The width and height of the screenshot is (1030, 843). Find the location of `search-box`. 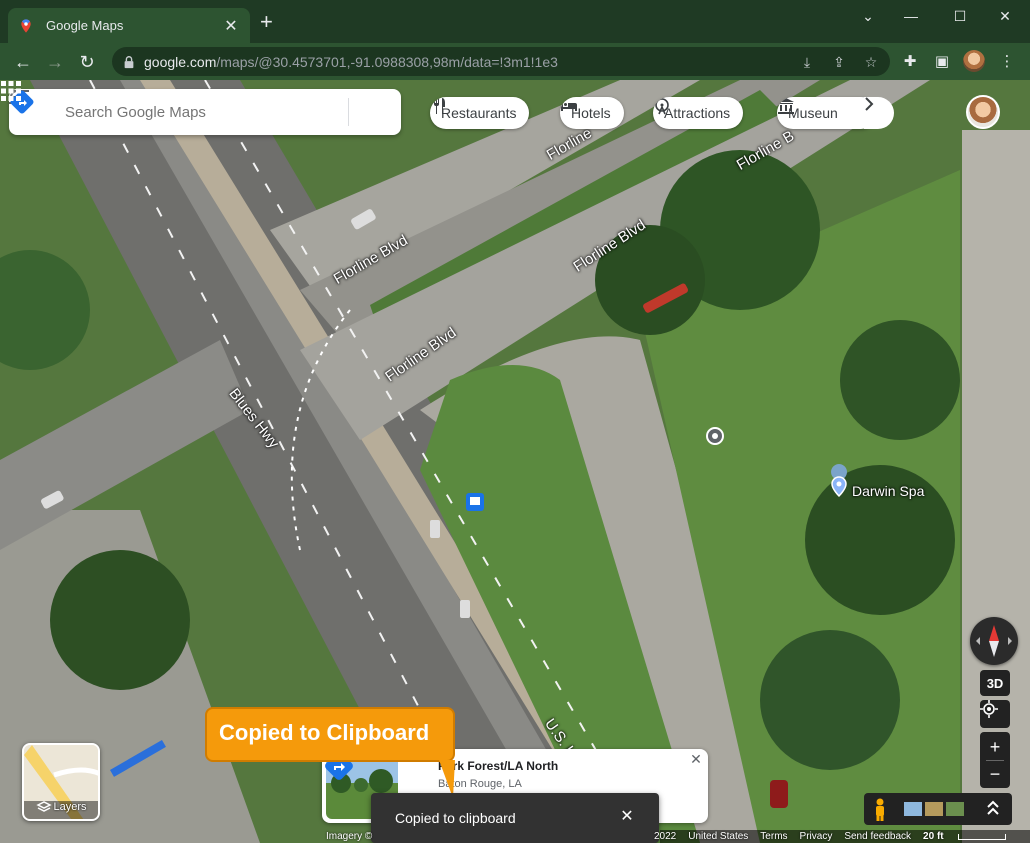

search-box is located at coordinates (205, 112).